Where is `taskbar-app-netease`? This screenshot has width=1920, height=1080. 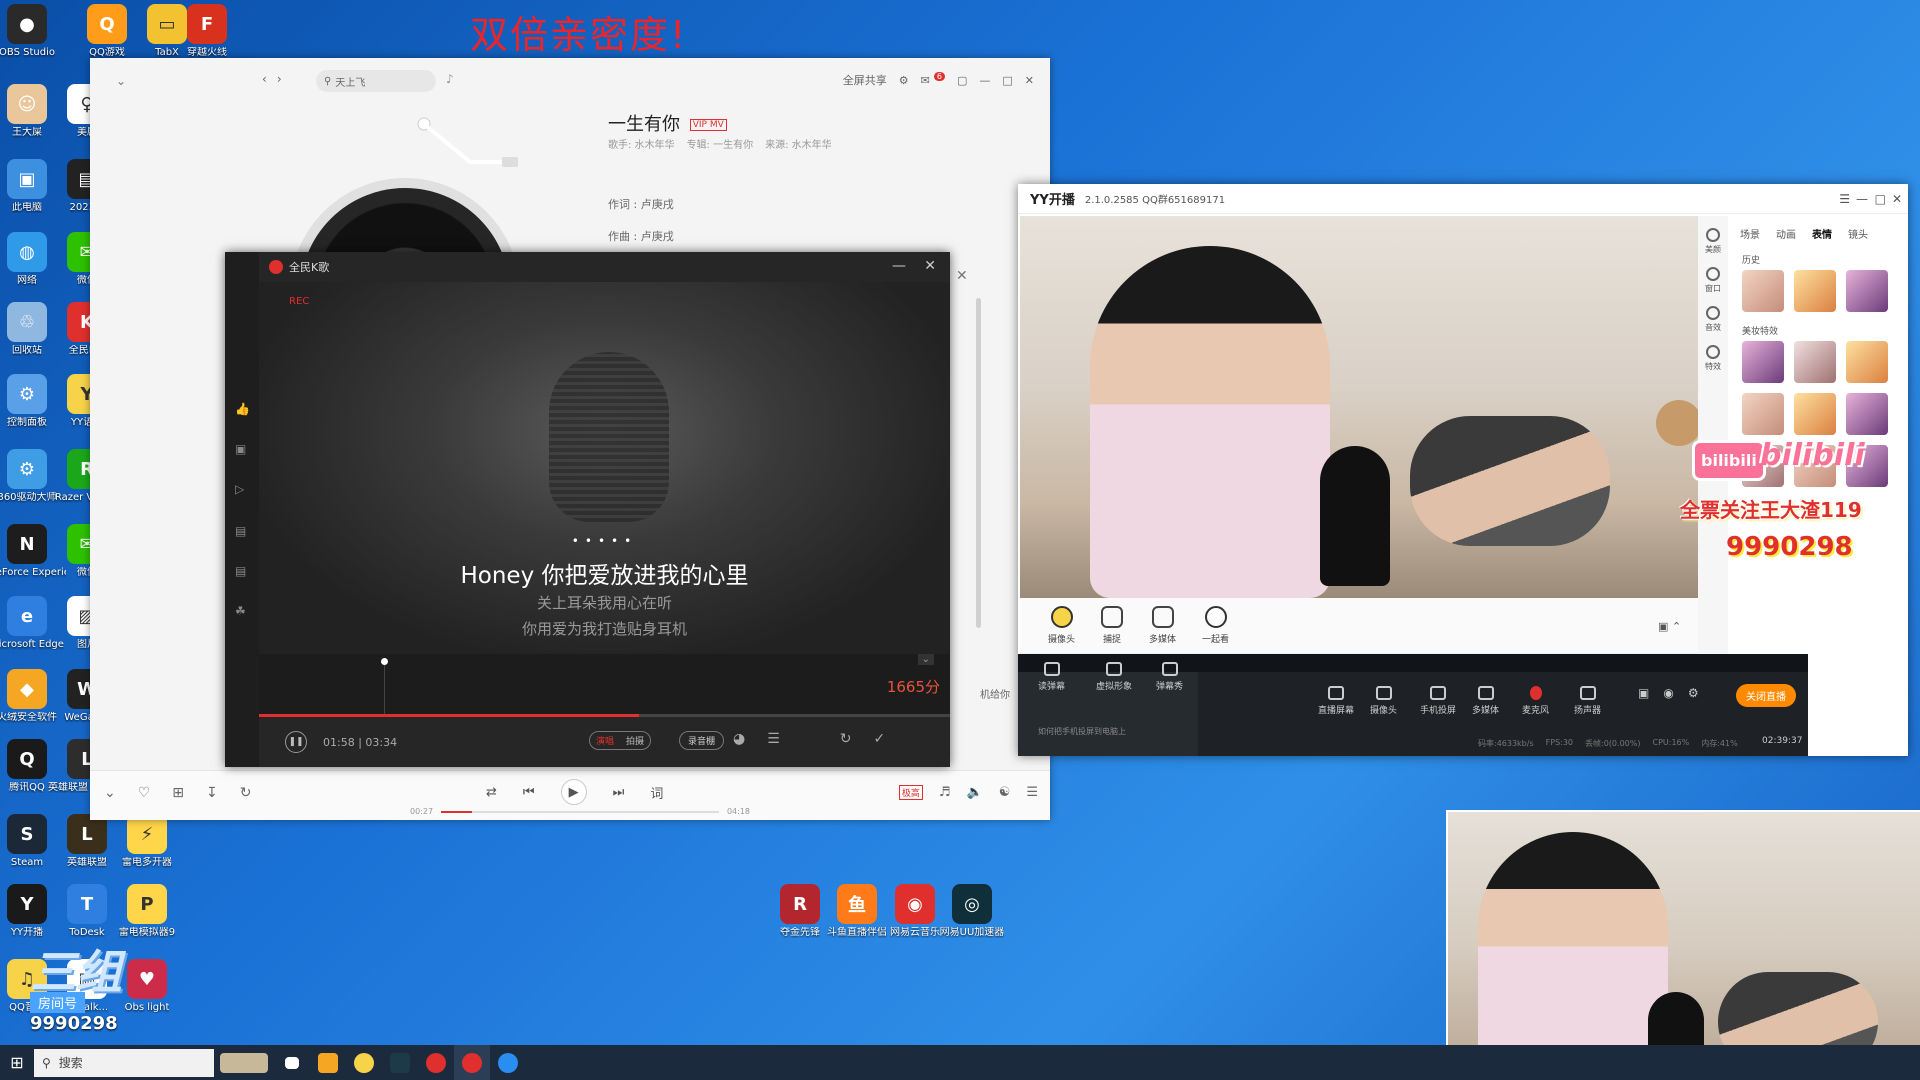
taskbar-app-netease is located at coordinates (436, 1062).